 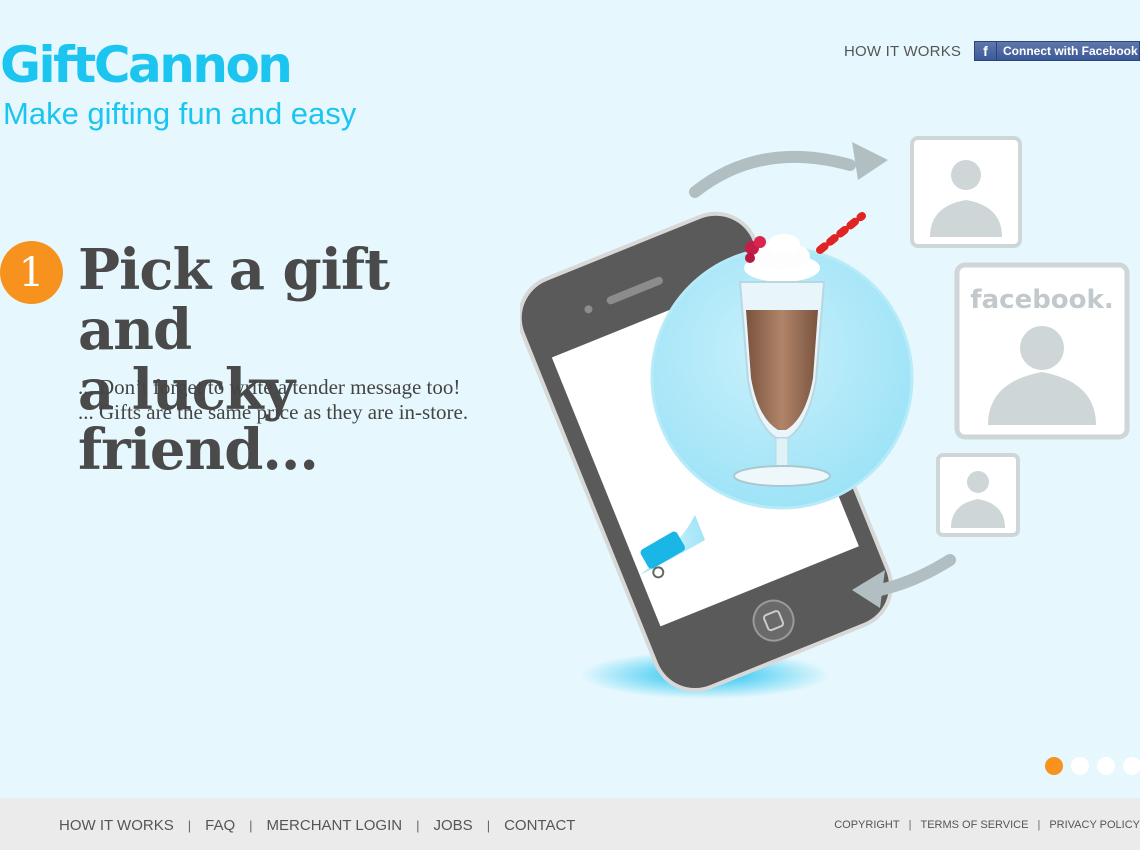 I want to click on friend-avatar-icon, so click(x=966, y=192).